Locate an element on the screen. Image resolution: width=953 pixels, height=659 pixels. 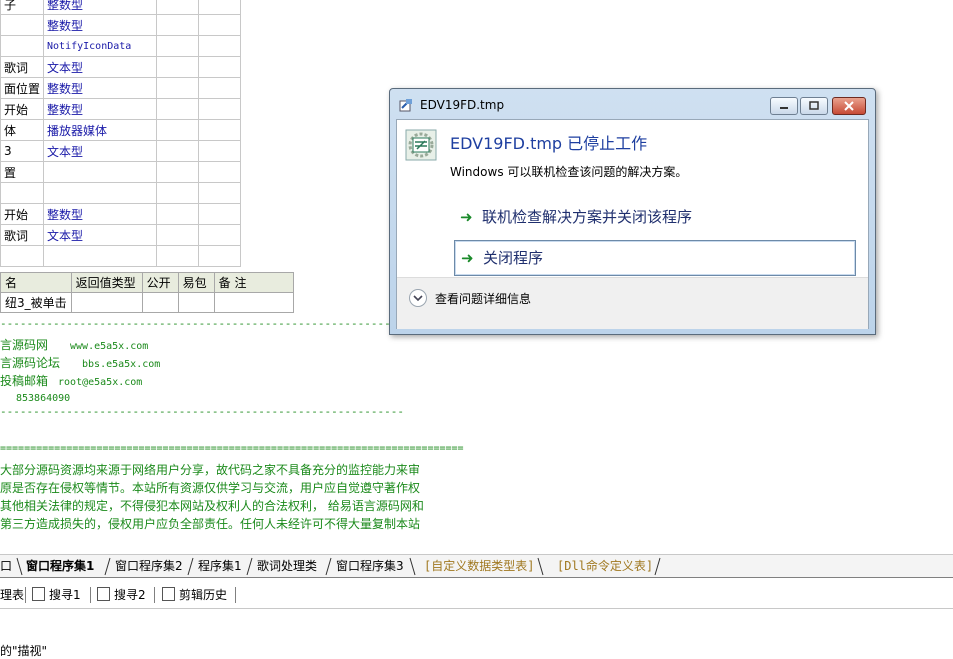
maximize-button is located at coordinates (814, 106).